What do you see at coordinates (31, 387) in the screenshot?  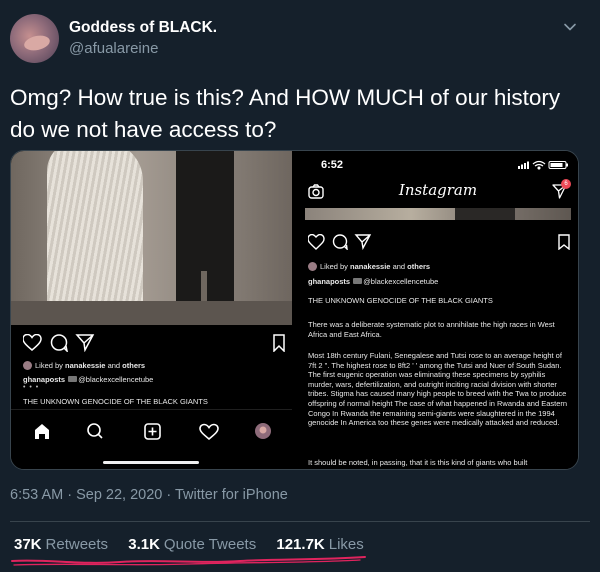 I see `more-dots: • • •` at bounding box center [31, 387].